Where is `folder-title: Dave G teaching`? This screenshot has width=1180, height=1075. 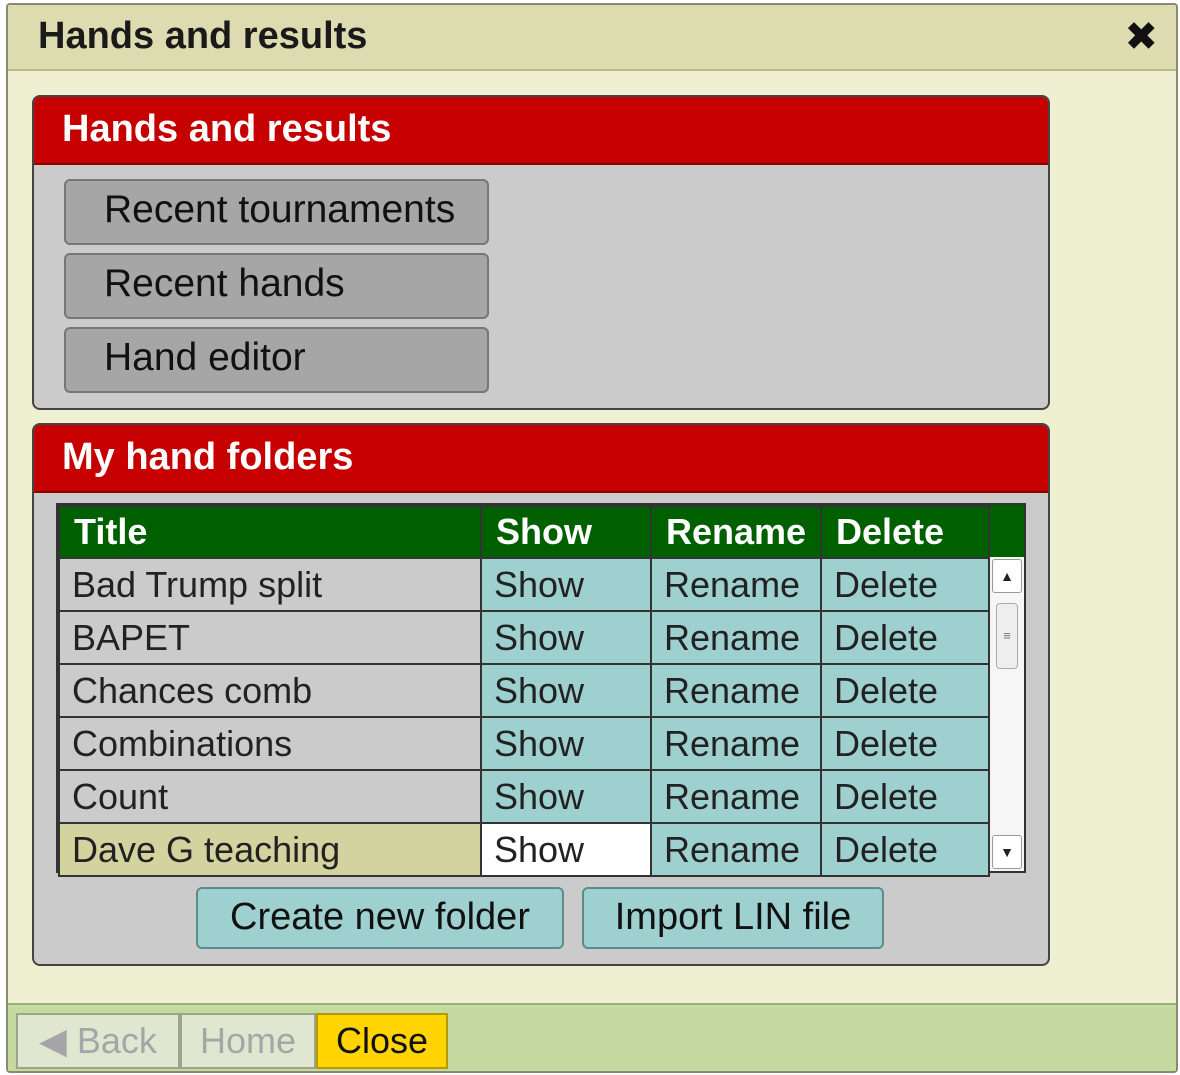 folder-title: Dave G teaching is located at coordinates (270, 849).